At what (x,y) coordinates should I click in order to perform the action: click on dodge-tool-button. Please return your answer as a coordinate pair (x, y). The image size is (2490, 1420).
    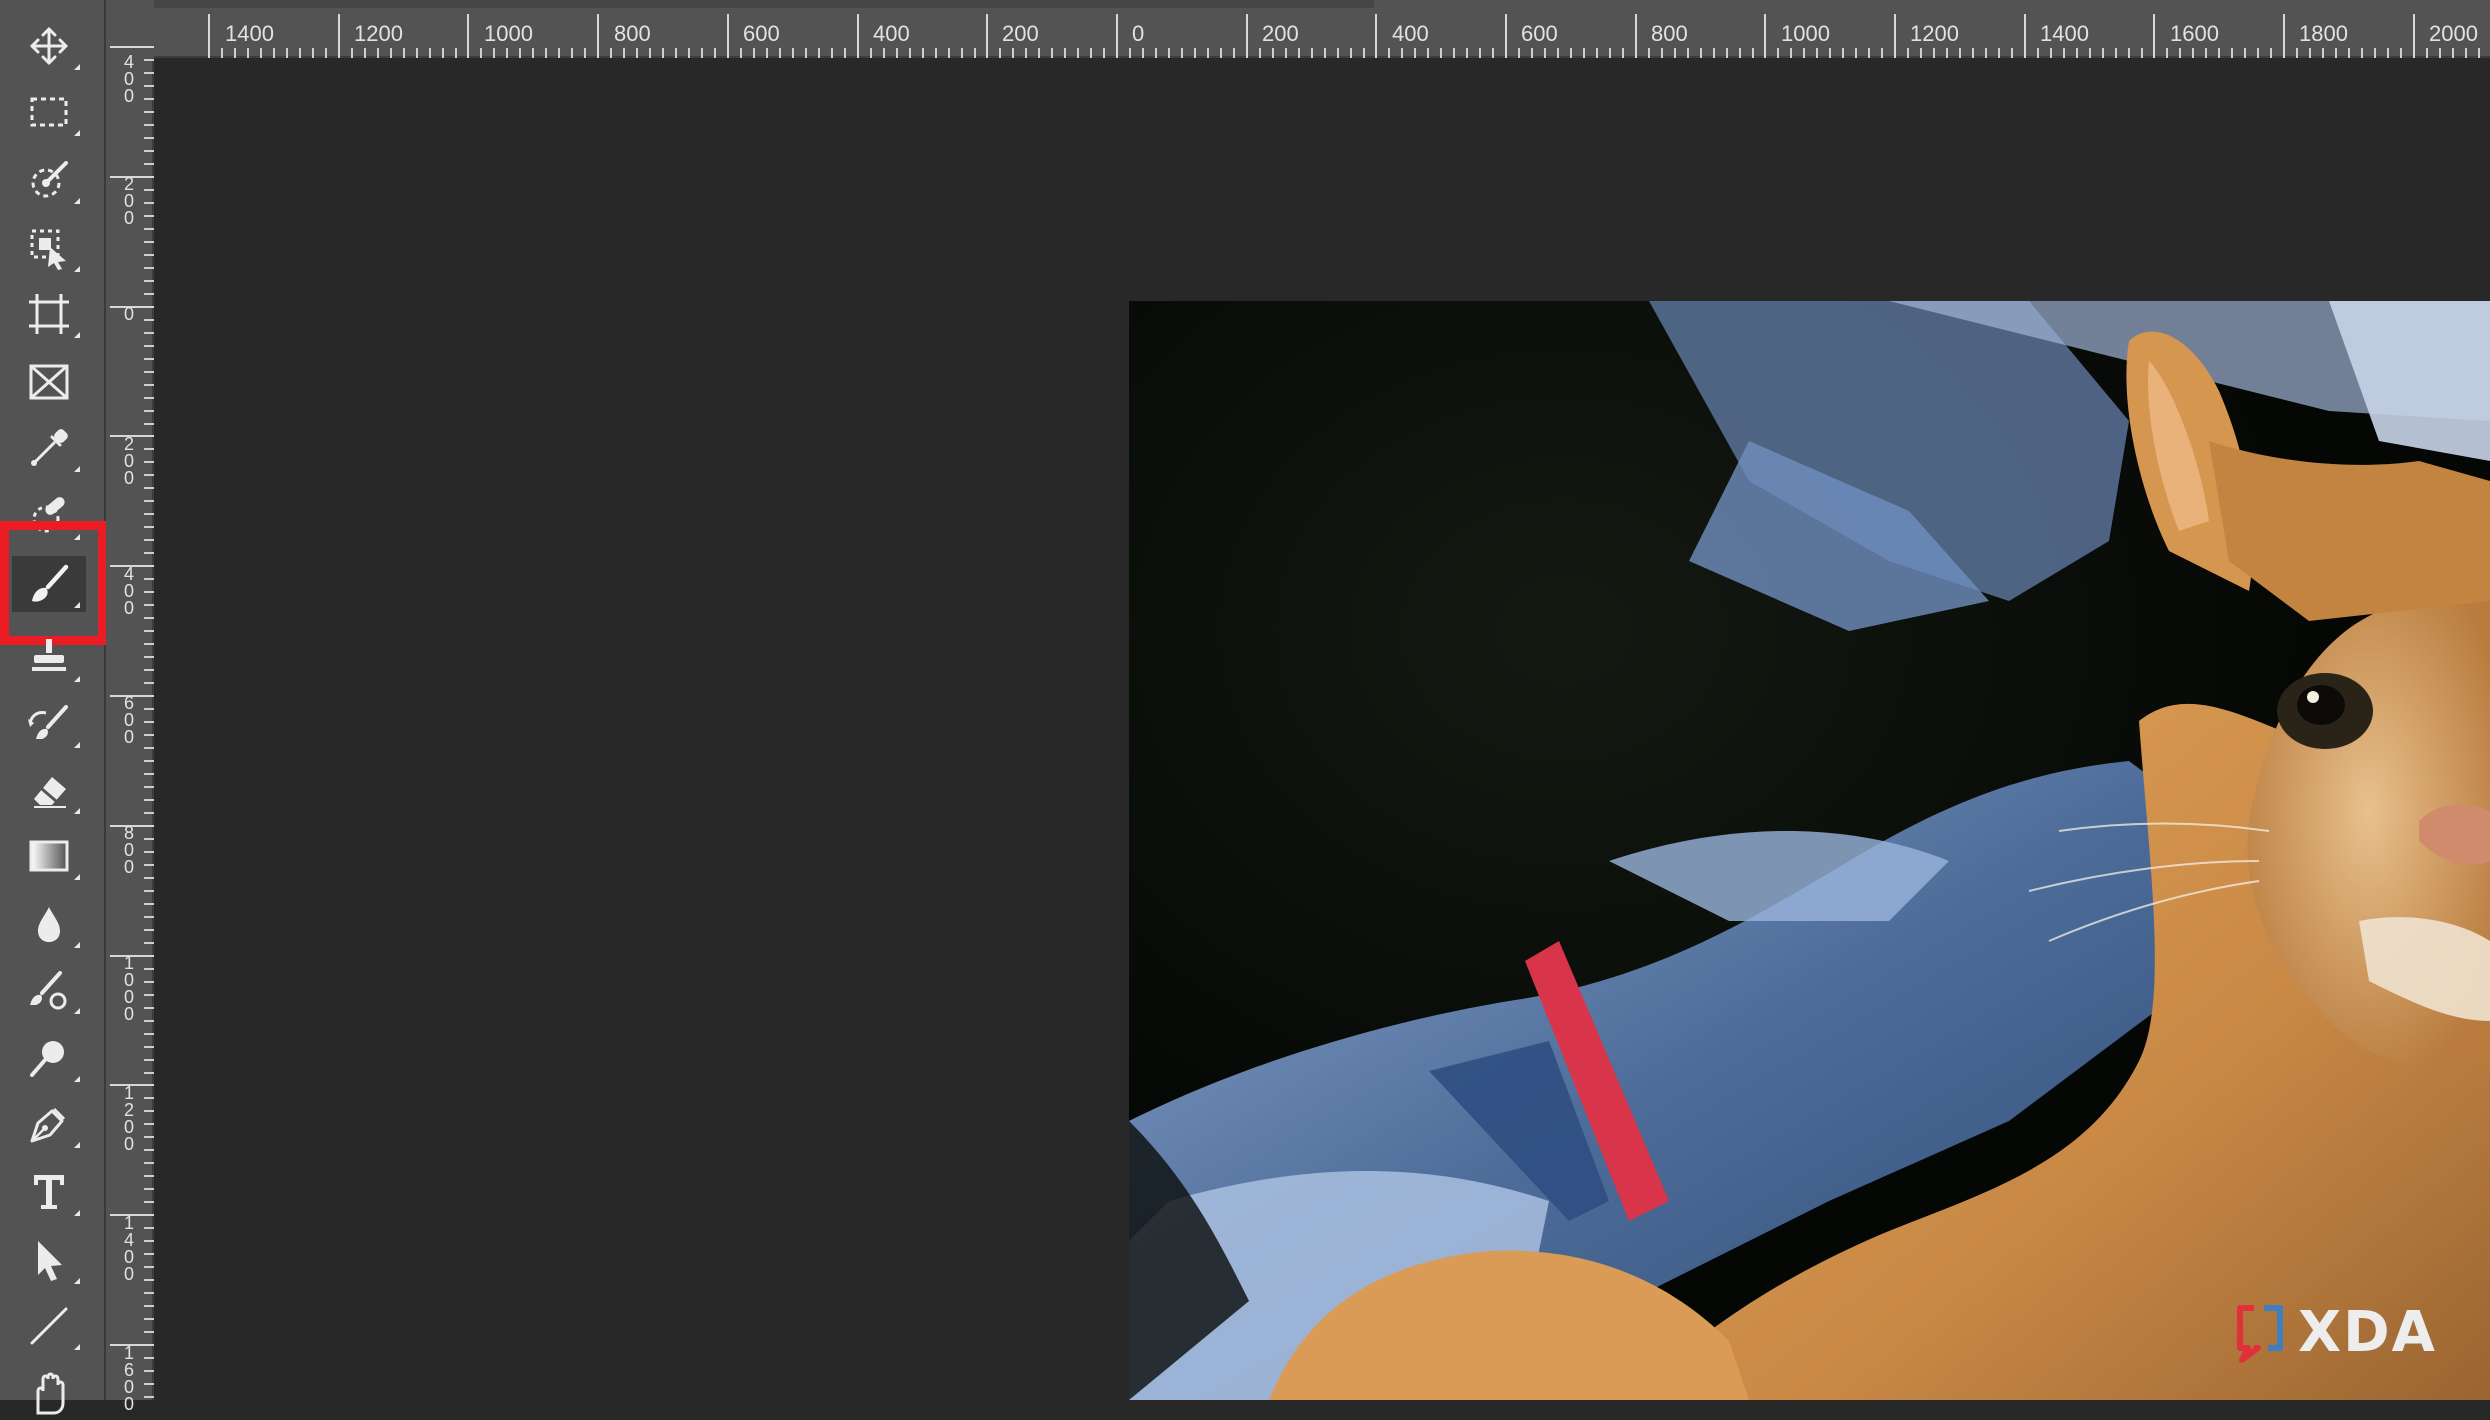
    Looking at the image, I should click on (49, 1058).